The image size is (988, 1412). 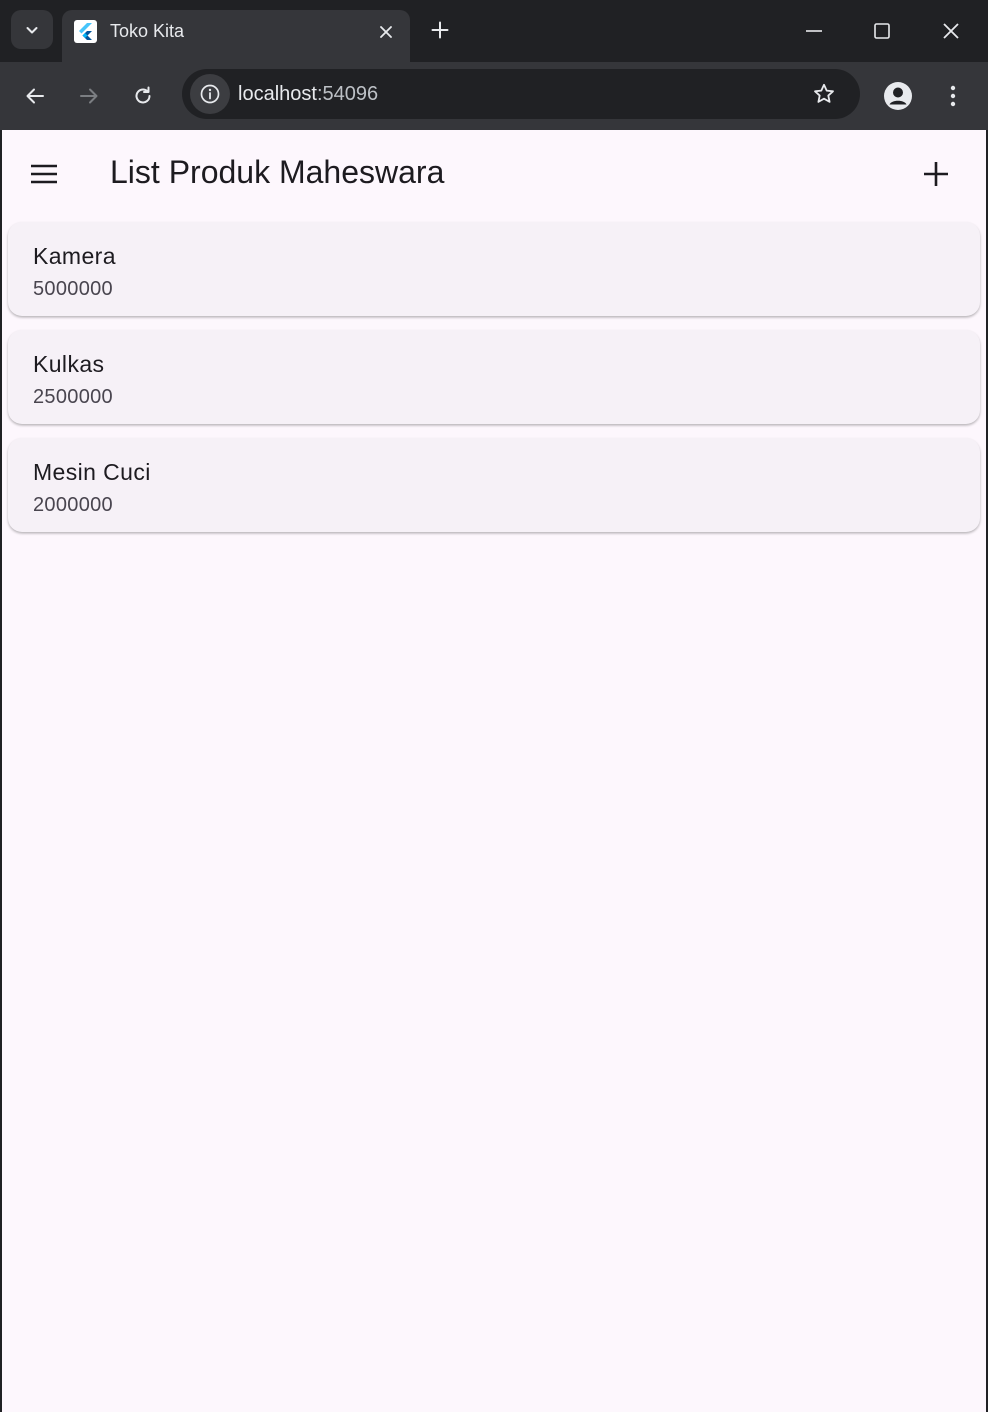 I want to click on product-name: Kulkas, so click(x=69, y=364).